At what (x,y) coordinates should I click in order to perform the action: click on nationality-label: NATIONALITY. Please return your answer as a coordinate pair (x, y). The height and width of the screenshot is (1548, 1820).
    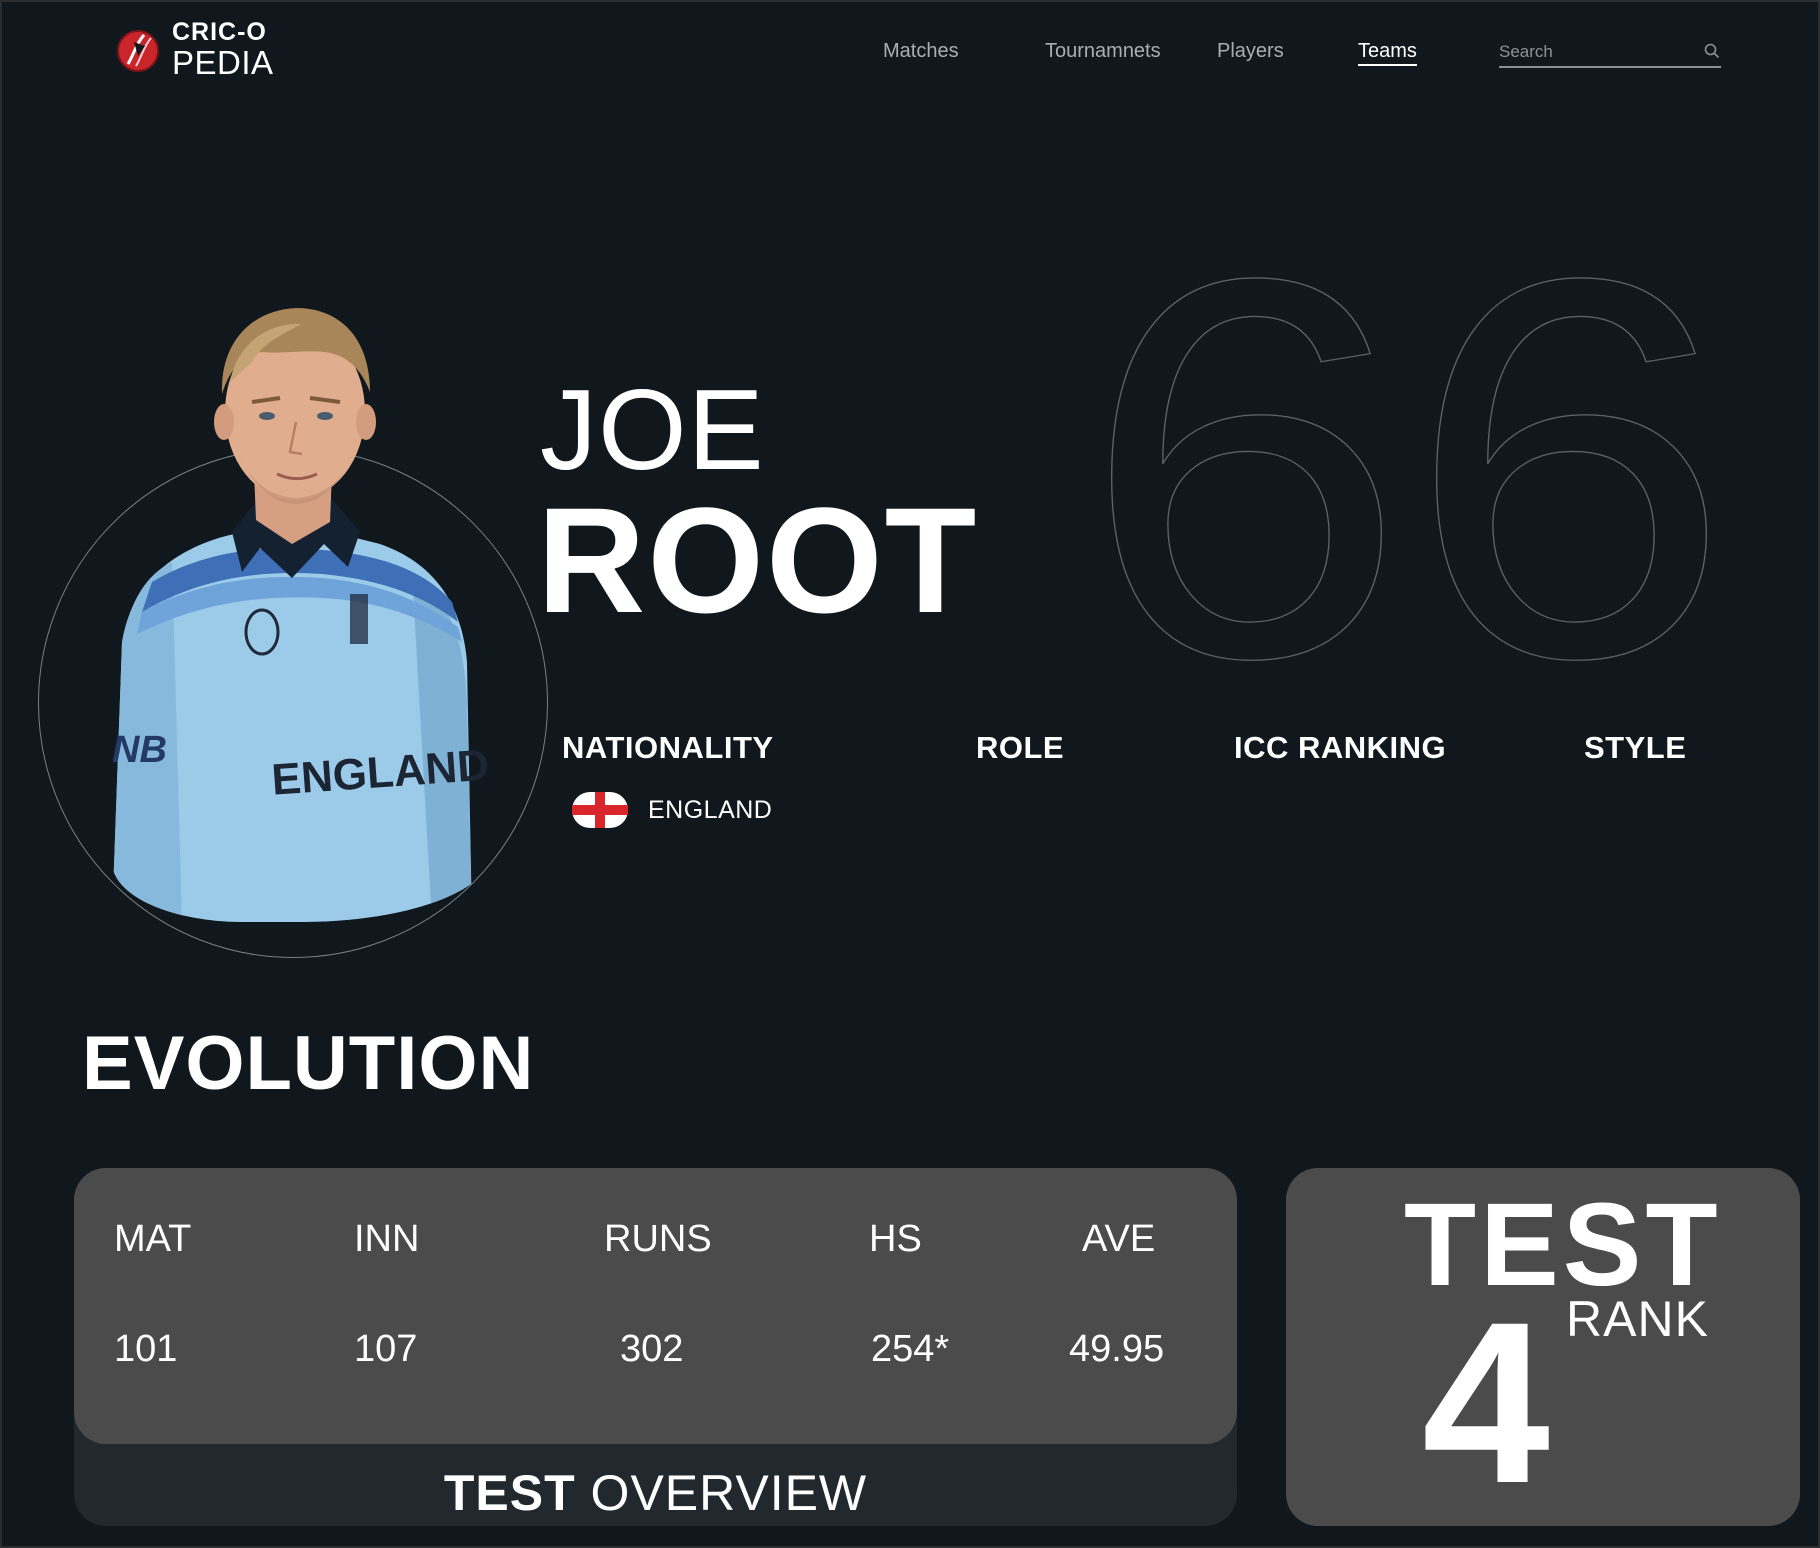
    Looking at the image, I should click on (668, 747).